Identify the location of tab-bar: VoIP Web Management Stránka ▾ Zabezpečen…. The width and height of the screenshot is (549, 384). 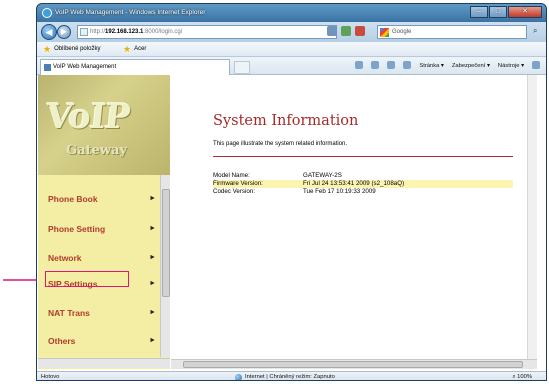
(291, 66).